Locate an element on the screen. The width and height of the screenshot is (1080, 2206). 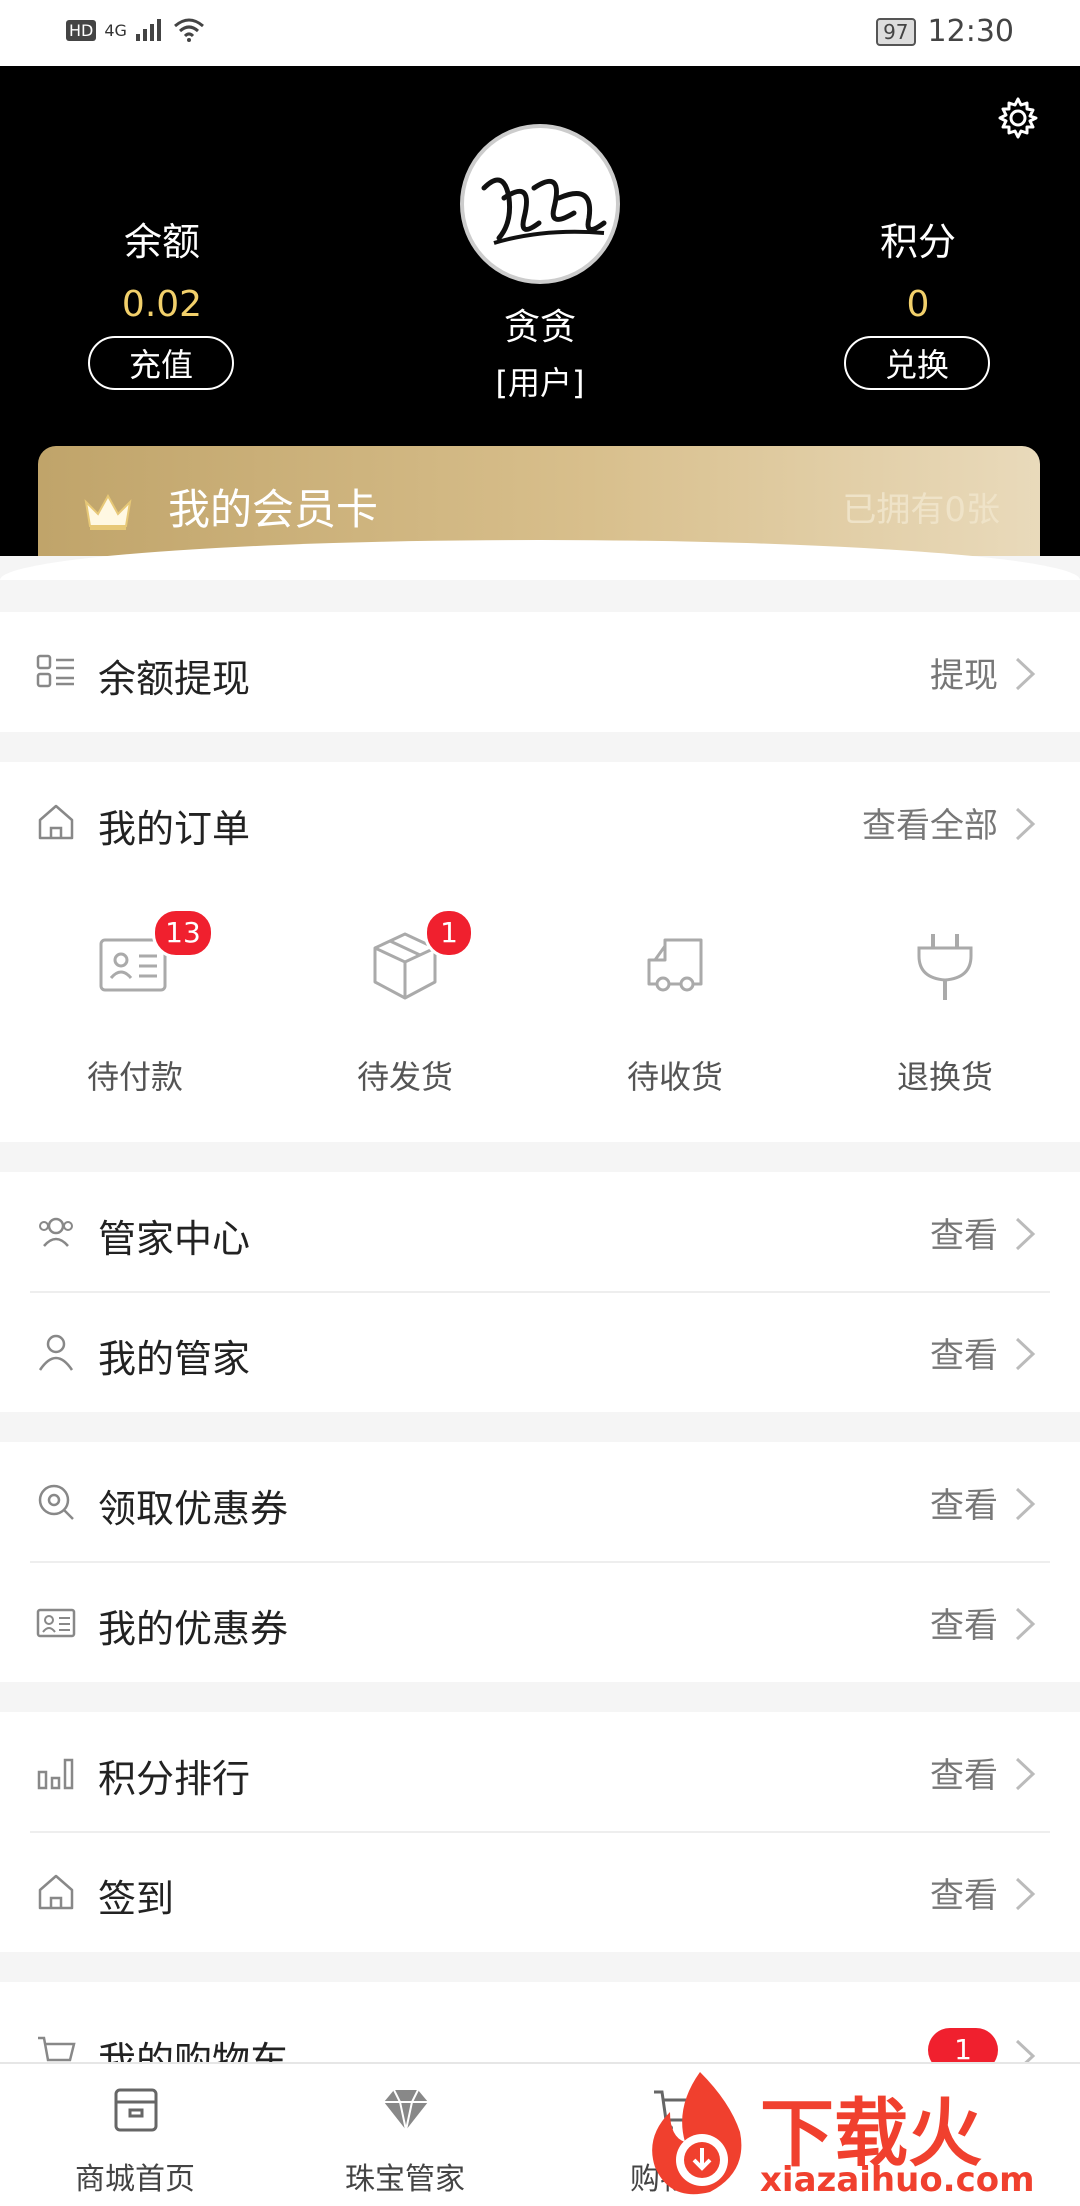
order-return-exchange: 退换货 is located at coordinates (945, 990).